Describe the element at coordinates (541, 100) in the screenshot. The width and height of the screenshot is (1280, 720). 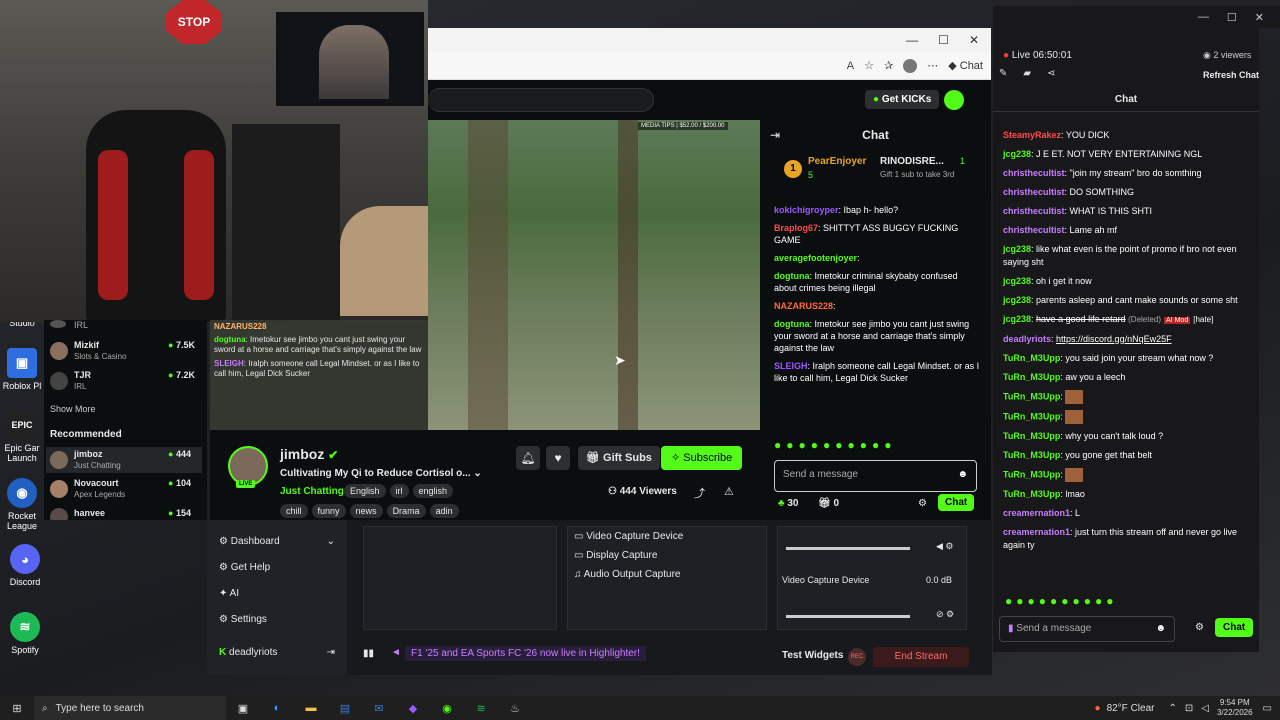
I see `kick-search-input` at that location.